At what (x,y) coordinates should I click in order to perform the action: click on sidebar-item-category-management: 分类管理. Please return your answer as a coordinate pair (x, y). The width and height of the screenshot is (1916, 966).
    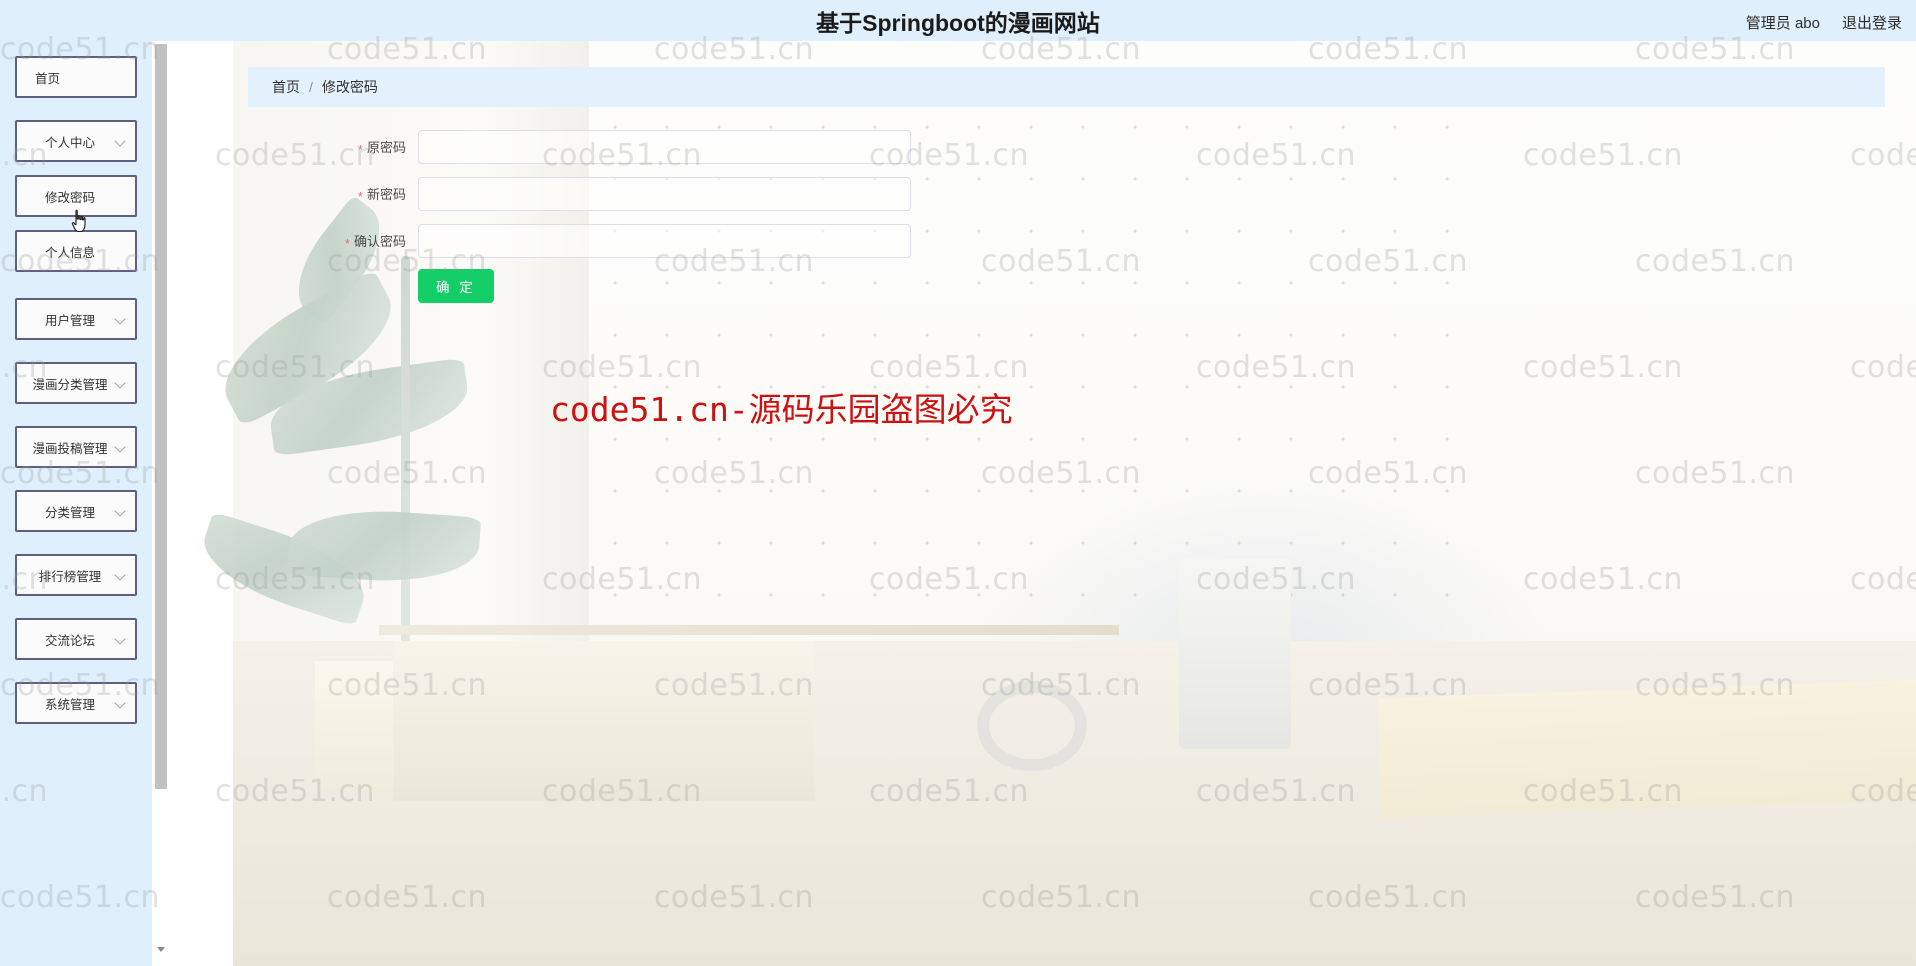
    Looking at the image, I should click on (76, 511).